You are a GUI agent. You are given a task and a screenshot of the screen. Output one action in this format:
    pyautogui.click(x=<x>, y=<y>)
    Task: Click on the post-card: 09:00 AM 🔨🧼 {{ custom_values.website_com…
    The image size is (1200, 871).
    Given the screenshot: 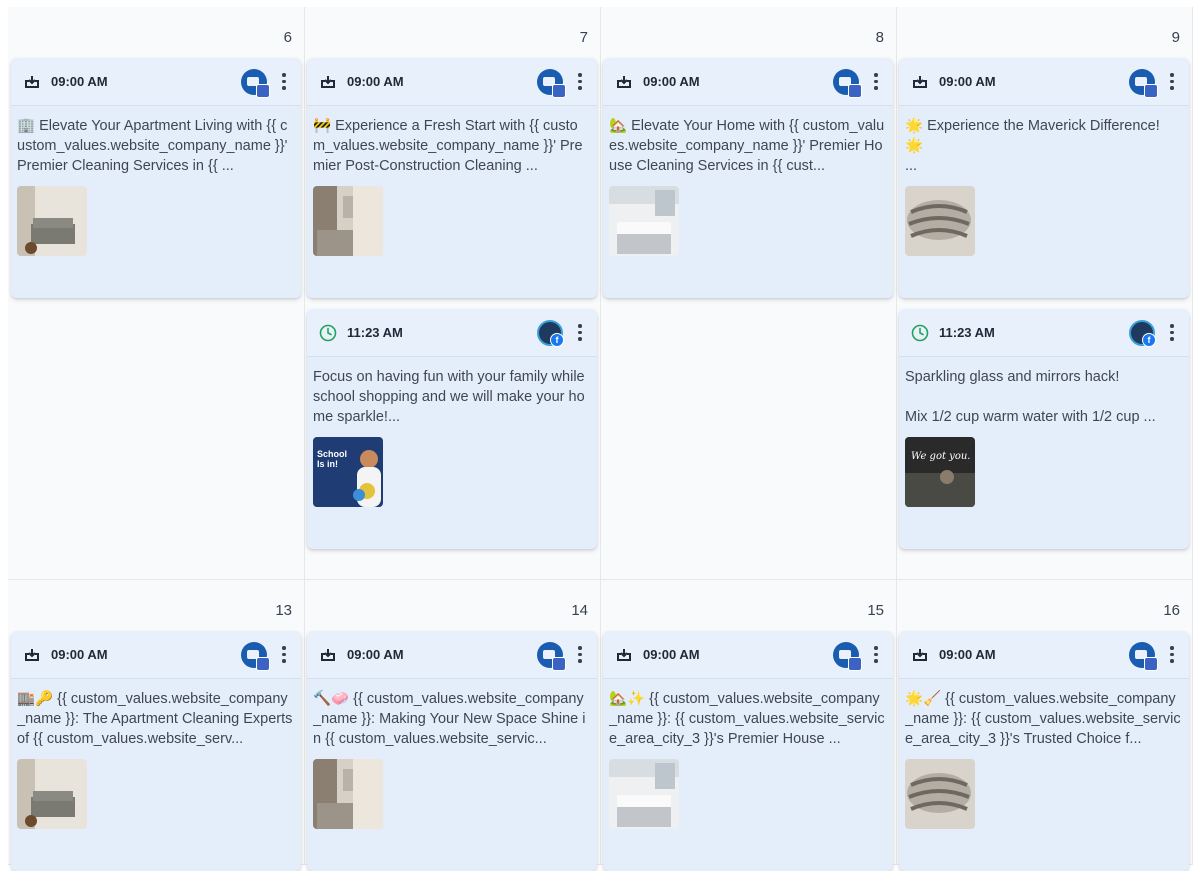 What is the action you would take?
    pyautogui.click(x=452, y=751)
    